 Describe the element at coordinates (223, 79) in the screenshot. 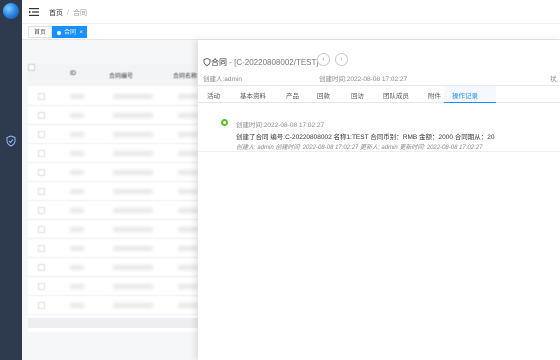

I see `creator-text: 创建人:admin` at that location.